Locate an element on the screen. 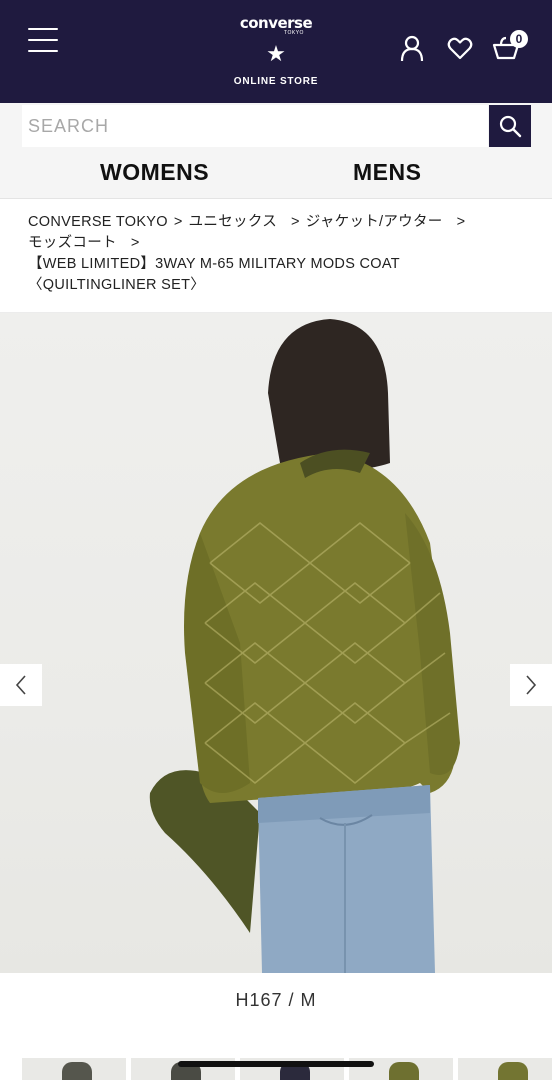 This screenshot has width=552, height=1080. gender-nav: WOMENS MENS is located at coordinates (276, 174).